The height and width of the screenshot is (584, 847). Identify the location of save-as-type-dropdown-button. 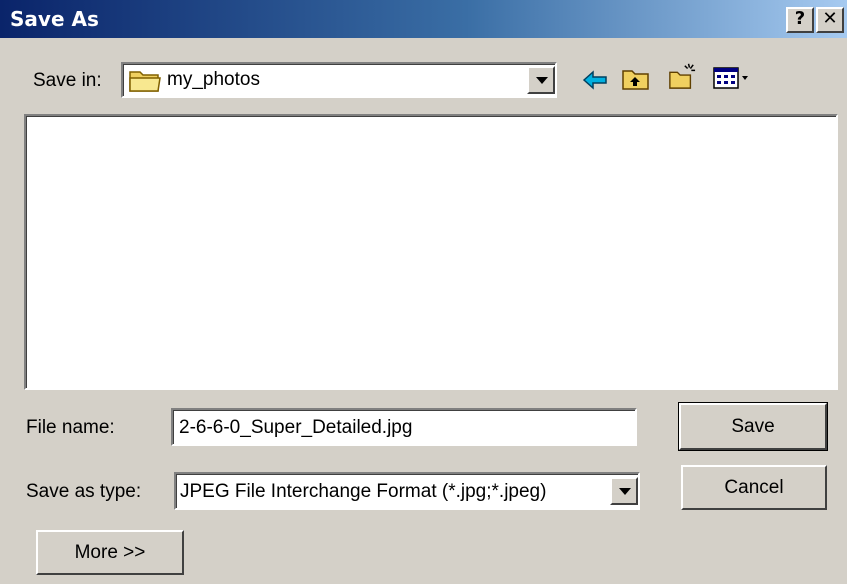
(624, 491).